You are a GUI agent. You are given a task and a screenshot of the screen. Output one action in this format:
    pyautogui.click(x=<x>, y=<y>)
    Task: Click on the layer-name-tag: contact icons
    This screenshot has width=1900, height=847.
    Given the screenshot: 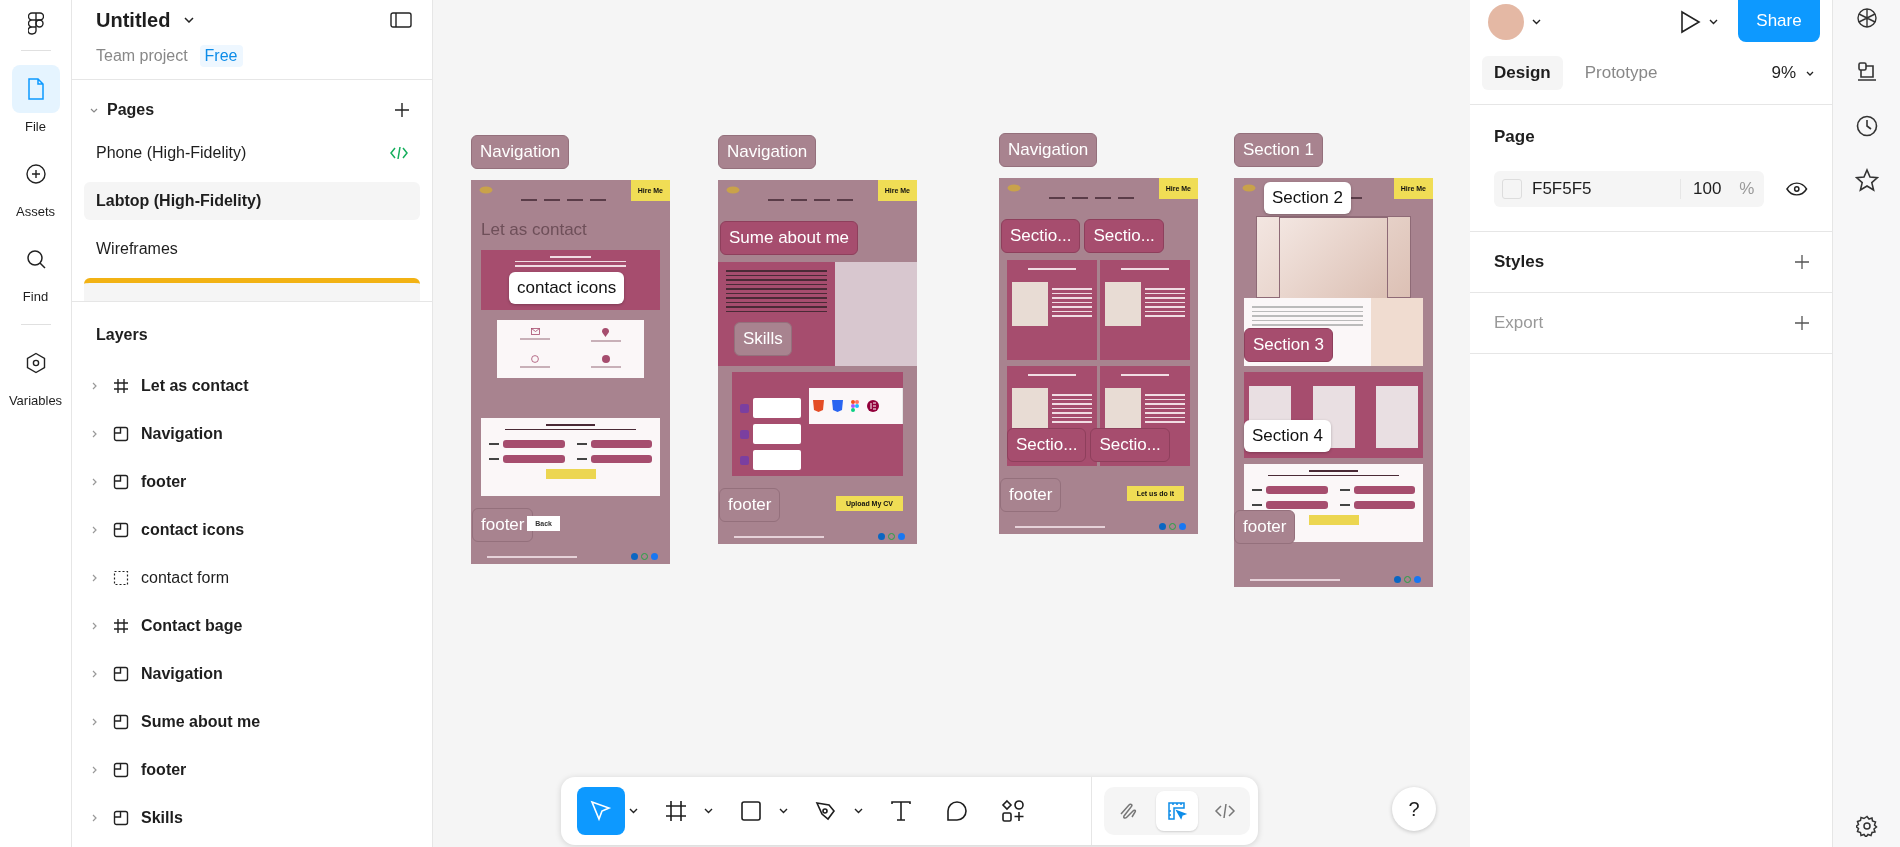 What is the action you would take?
    pyautogui.click(x=567, y=288)
    